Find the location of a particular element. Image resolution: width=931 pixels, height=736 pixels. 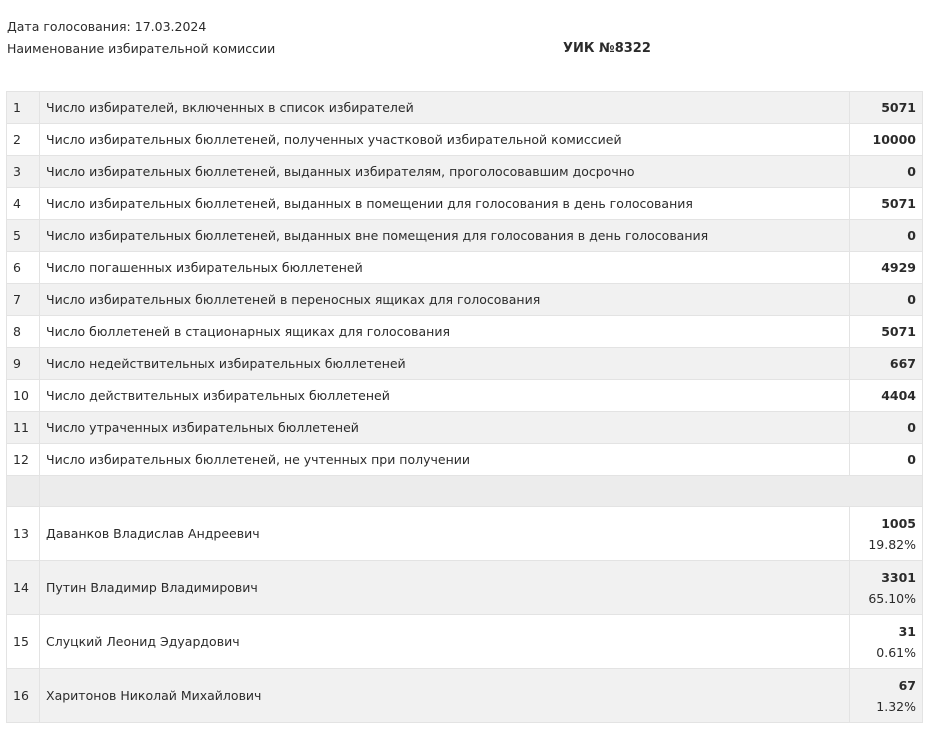

line-number: 10 is located at coordinates (23, 395).